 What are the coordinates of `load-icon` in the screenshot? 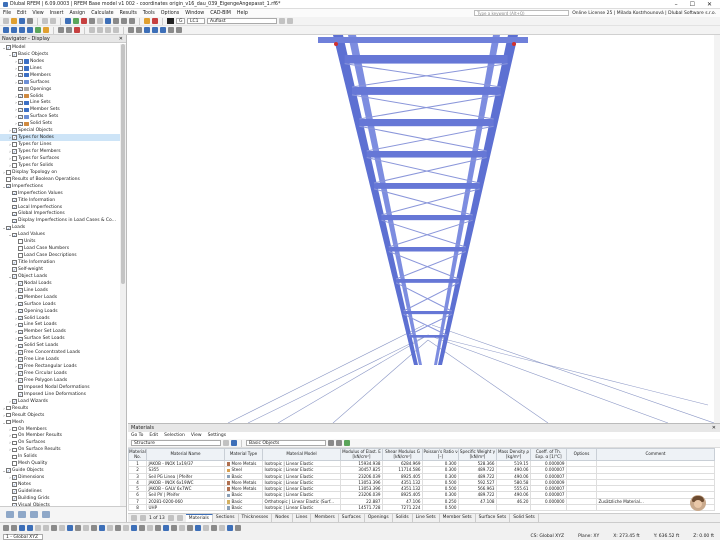 It's located at (147, 21).